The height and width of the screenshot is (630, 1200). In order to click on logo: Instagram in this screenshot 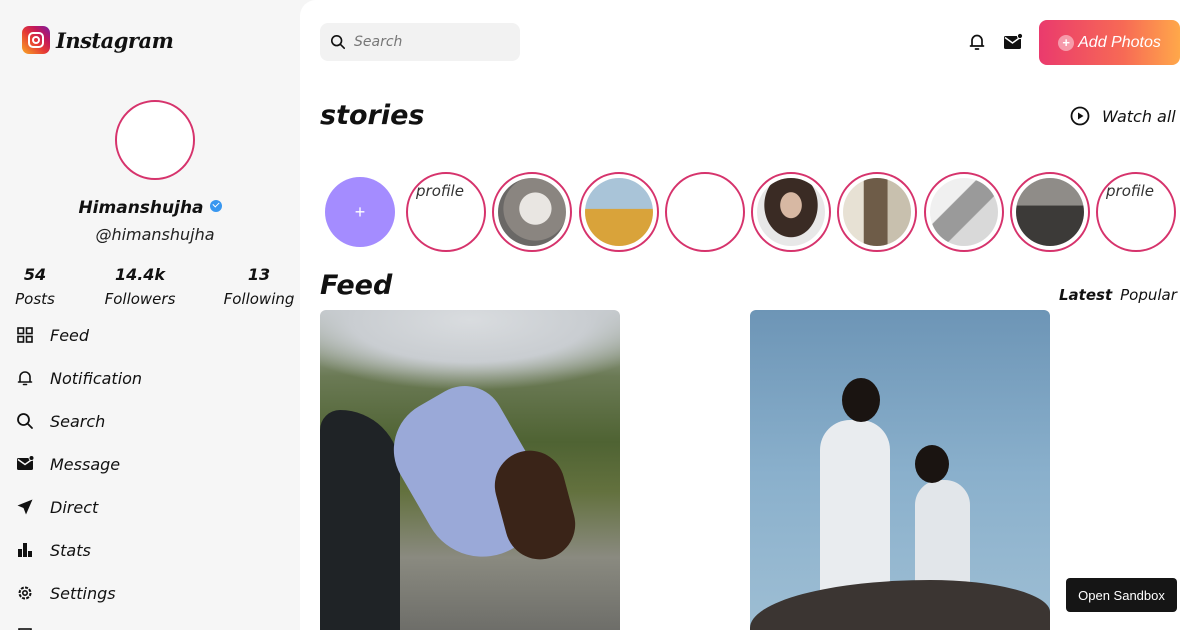, I will do `click(98, 40)`.